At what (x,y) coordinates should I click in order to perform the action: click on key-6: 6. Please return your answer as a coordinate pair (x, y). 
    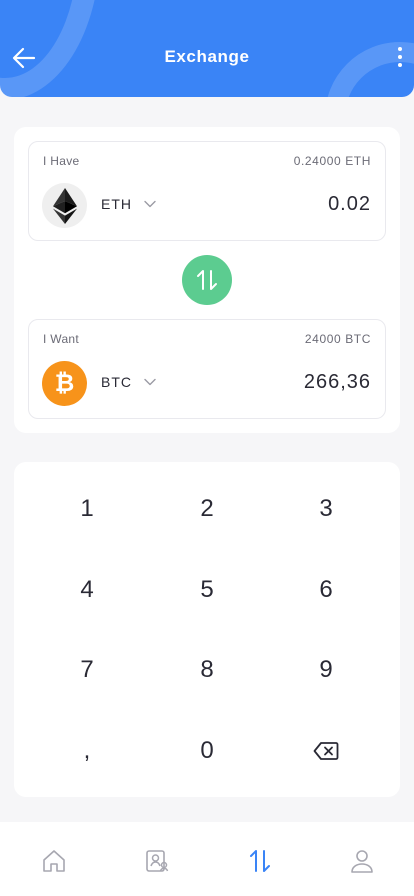
    Looking at the image, I should click on (326, 590).